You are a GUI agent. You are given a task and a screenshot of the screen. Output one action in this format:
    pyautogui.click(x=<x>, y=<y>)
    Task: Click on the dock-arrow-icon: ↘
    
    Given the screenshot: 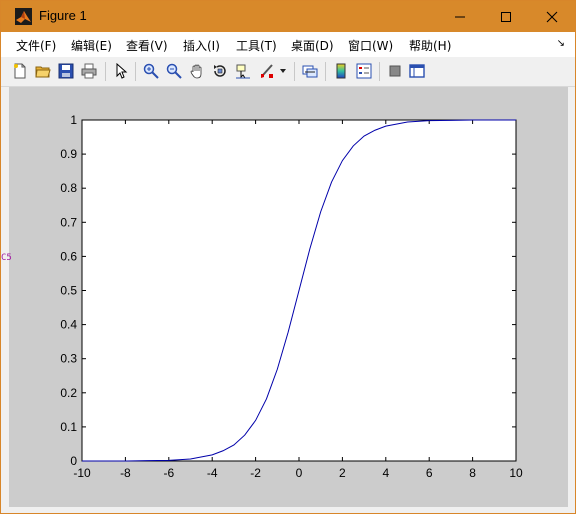 What is the action you would take?
    pyautogui.click(x=561, y=43)
    